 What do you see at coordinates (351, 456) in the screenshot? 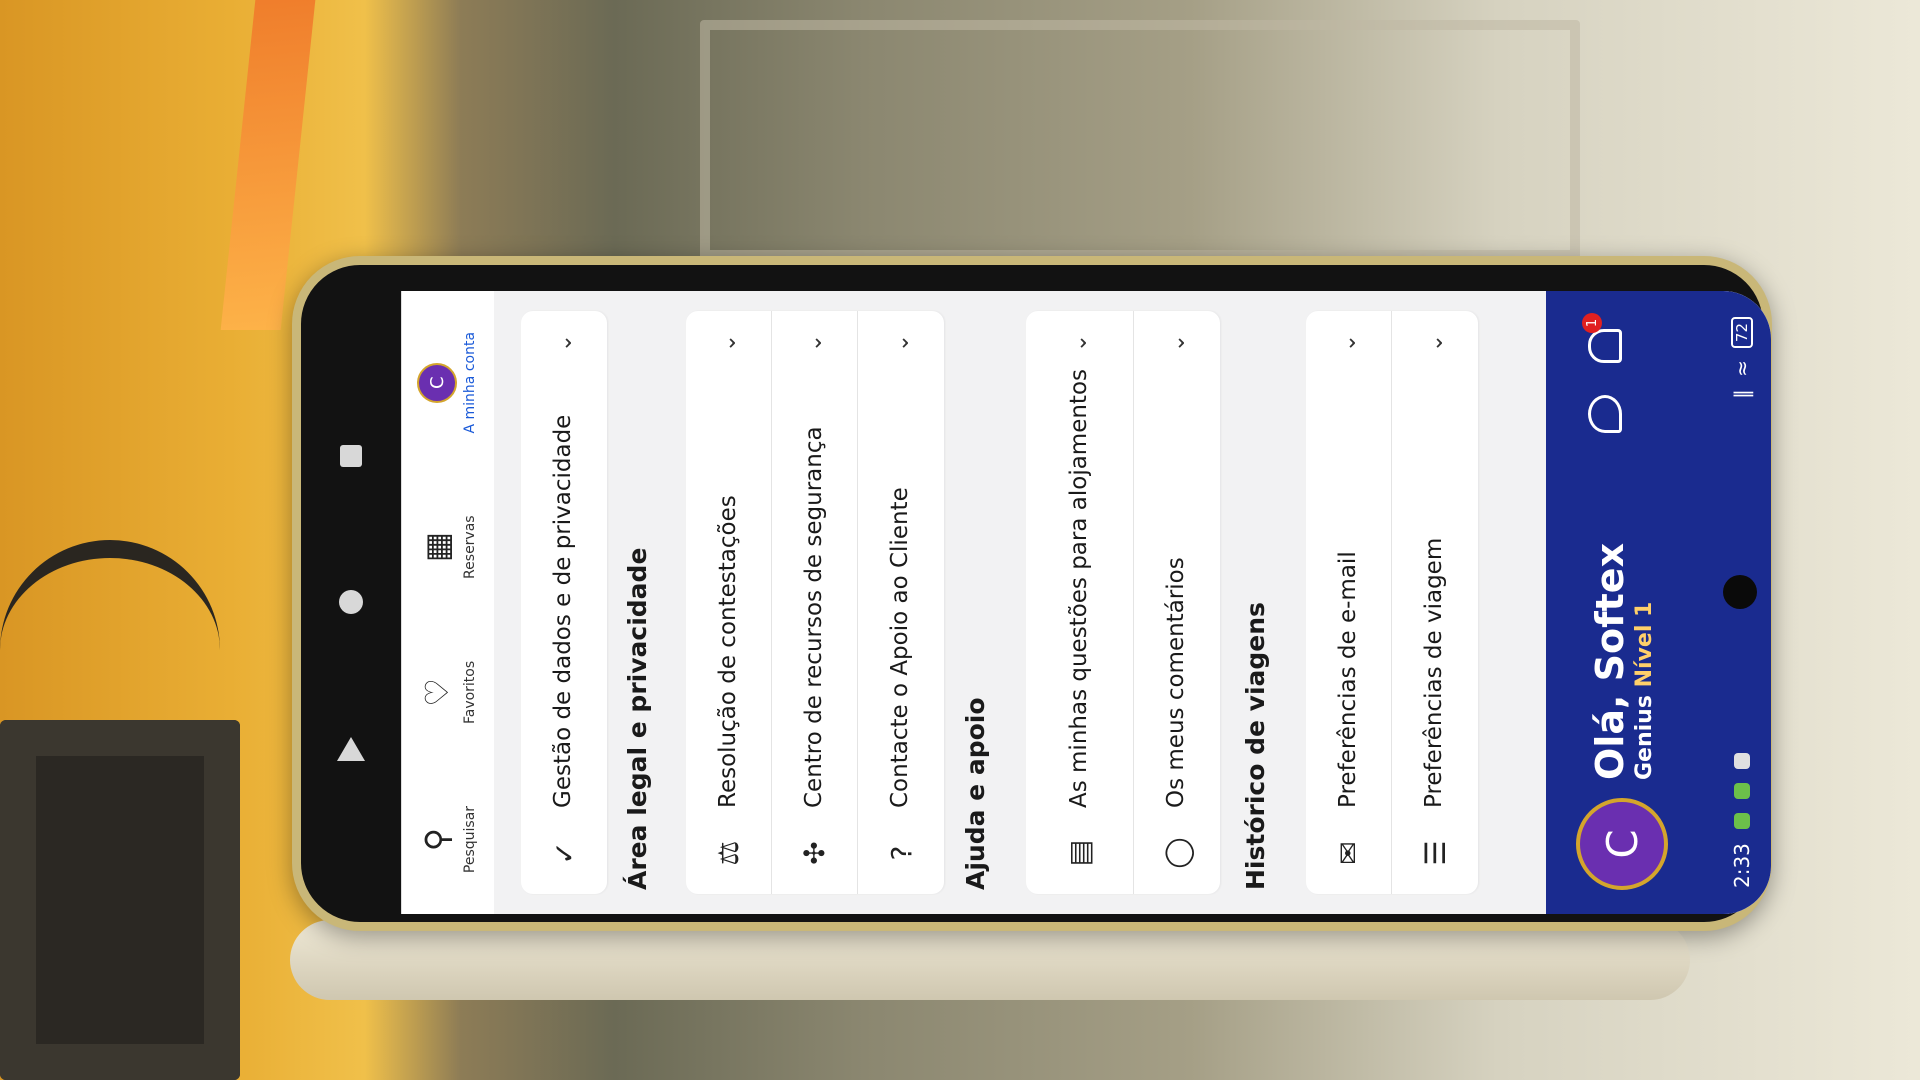
I see `recents-button` at bounding box center [351, 456].